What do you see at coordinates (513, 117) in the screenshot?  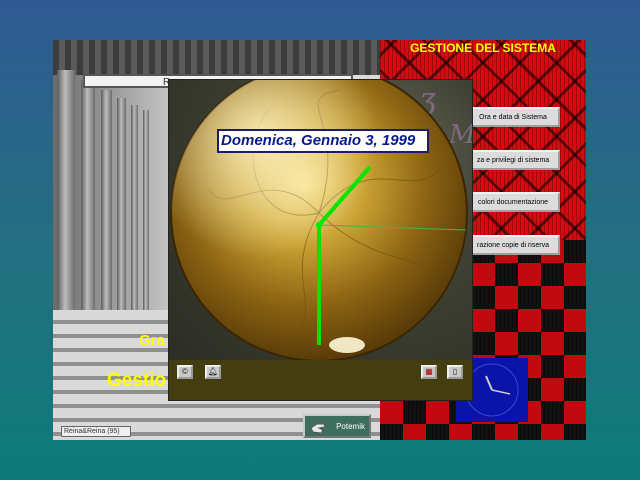 I see `system-time-date-button: Ora e data di Sistema` at bounding box center [513, 117].